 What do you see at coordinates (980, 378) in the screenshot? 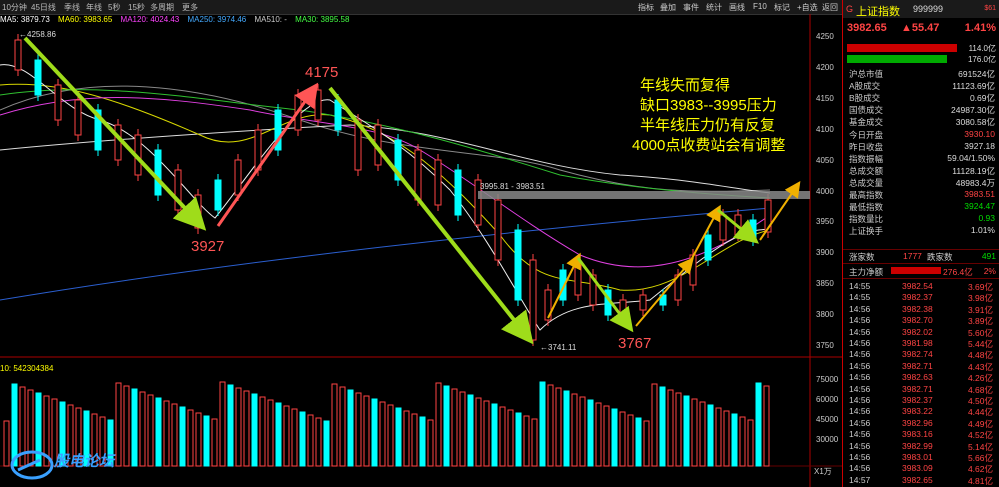
I see `trade-volume: 4.26亿` at bounding box center [980, 378].